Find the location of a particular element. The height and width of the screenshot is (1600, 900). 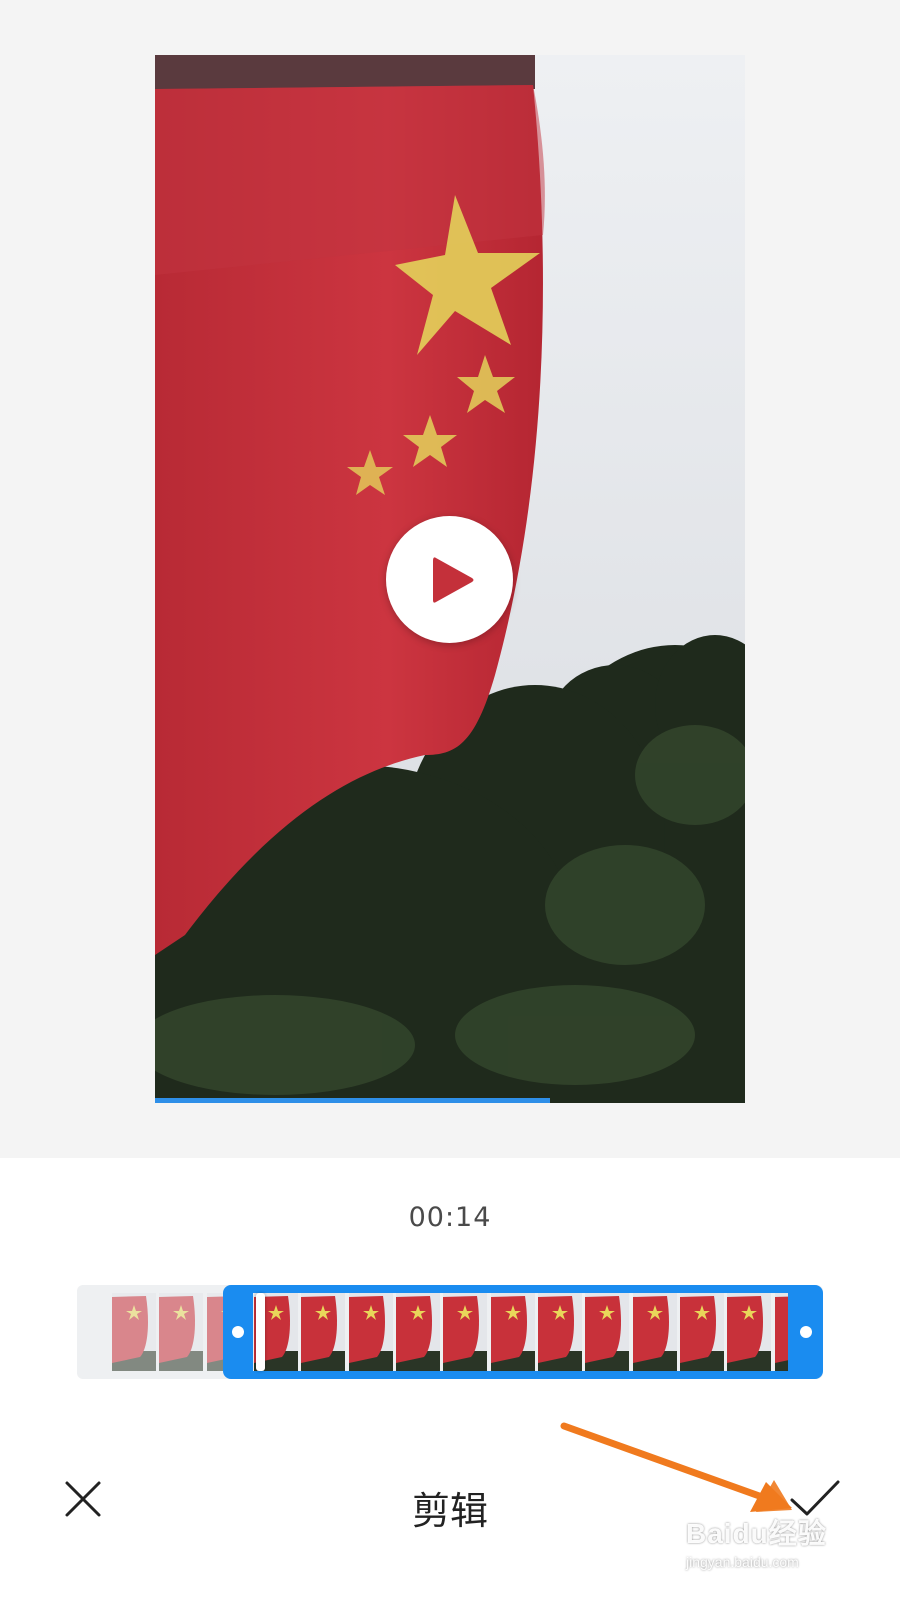

play-button is located at coordinates (449, 579).